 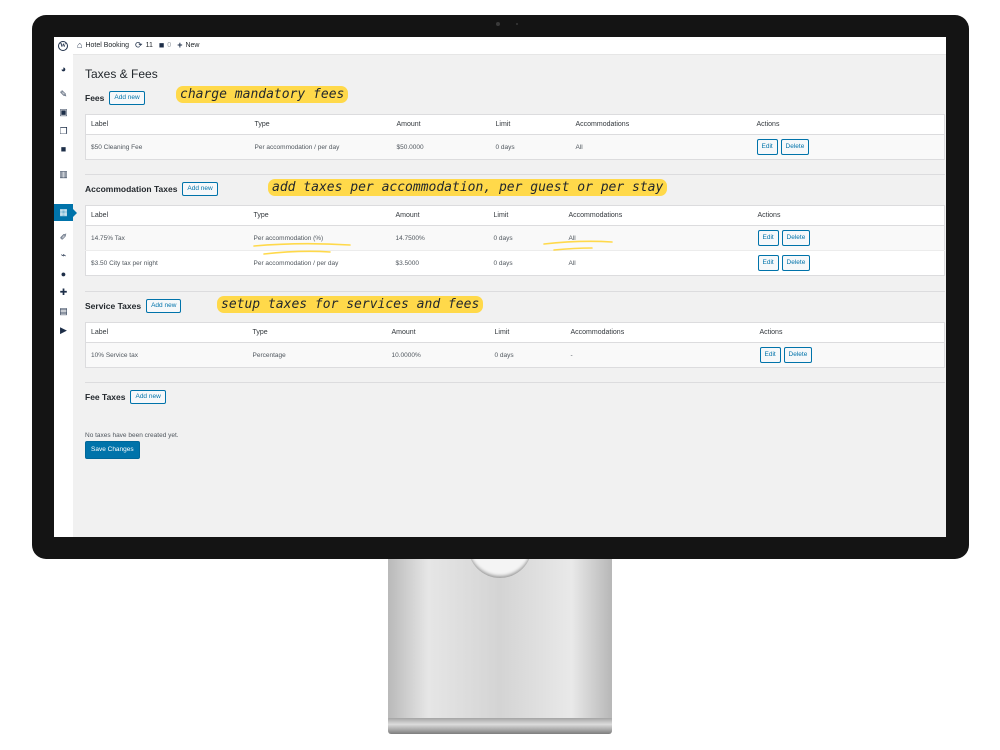 What do you see at coordinates (144, 45) in the screenshot?
I see `updates-link: ⟳ 11` at bounding box center [144, 45].